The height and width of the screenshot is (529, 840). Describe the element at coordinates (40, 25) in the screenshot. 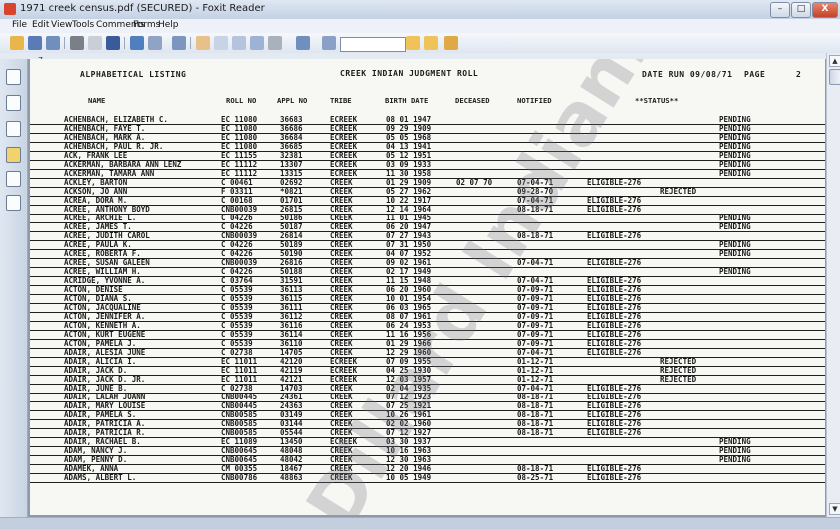

I see `menu-edit: Edit` at that location.